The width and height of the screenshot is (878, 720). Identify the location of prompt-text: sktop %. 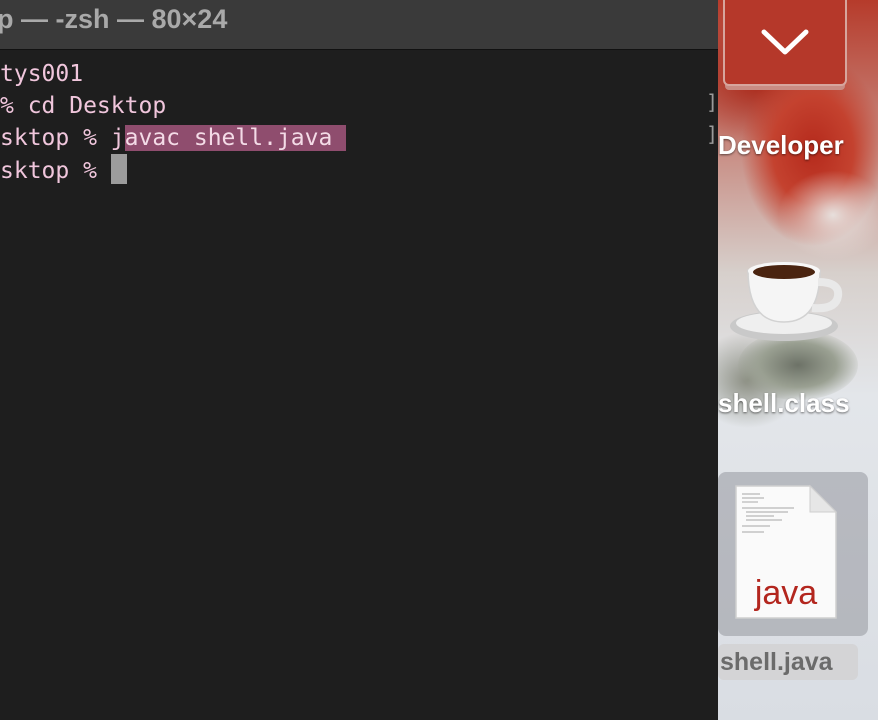
(55, 171).